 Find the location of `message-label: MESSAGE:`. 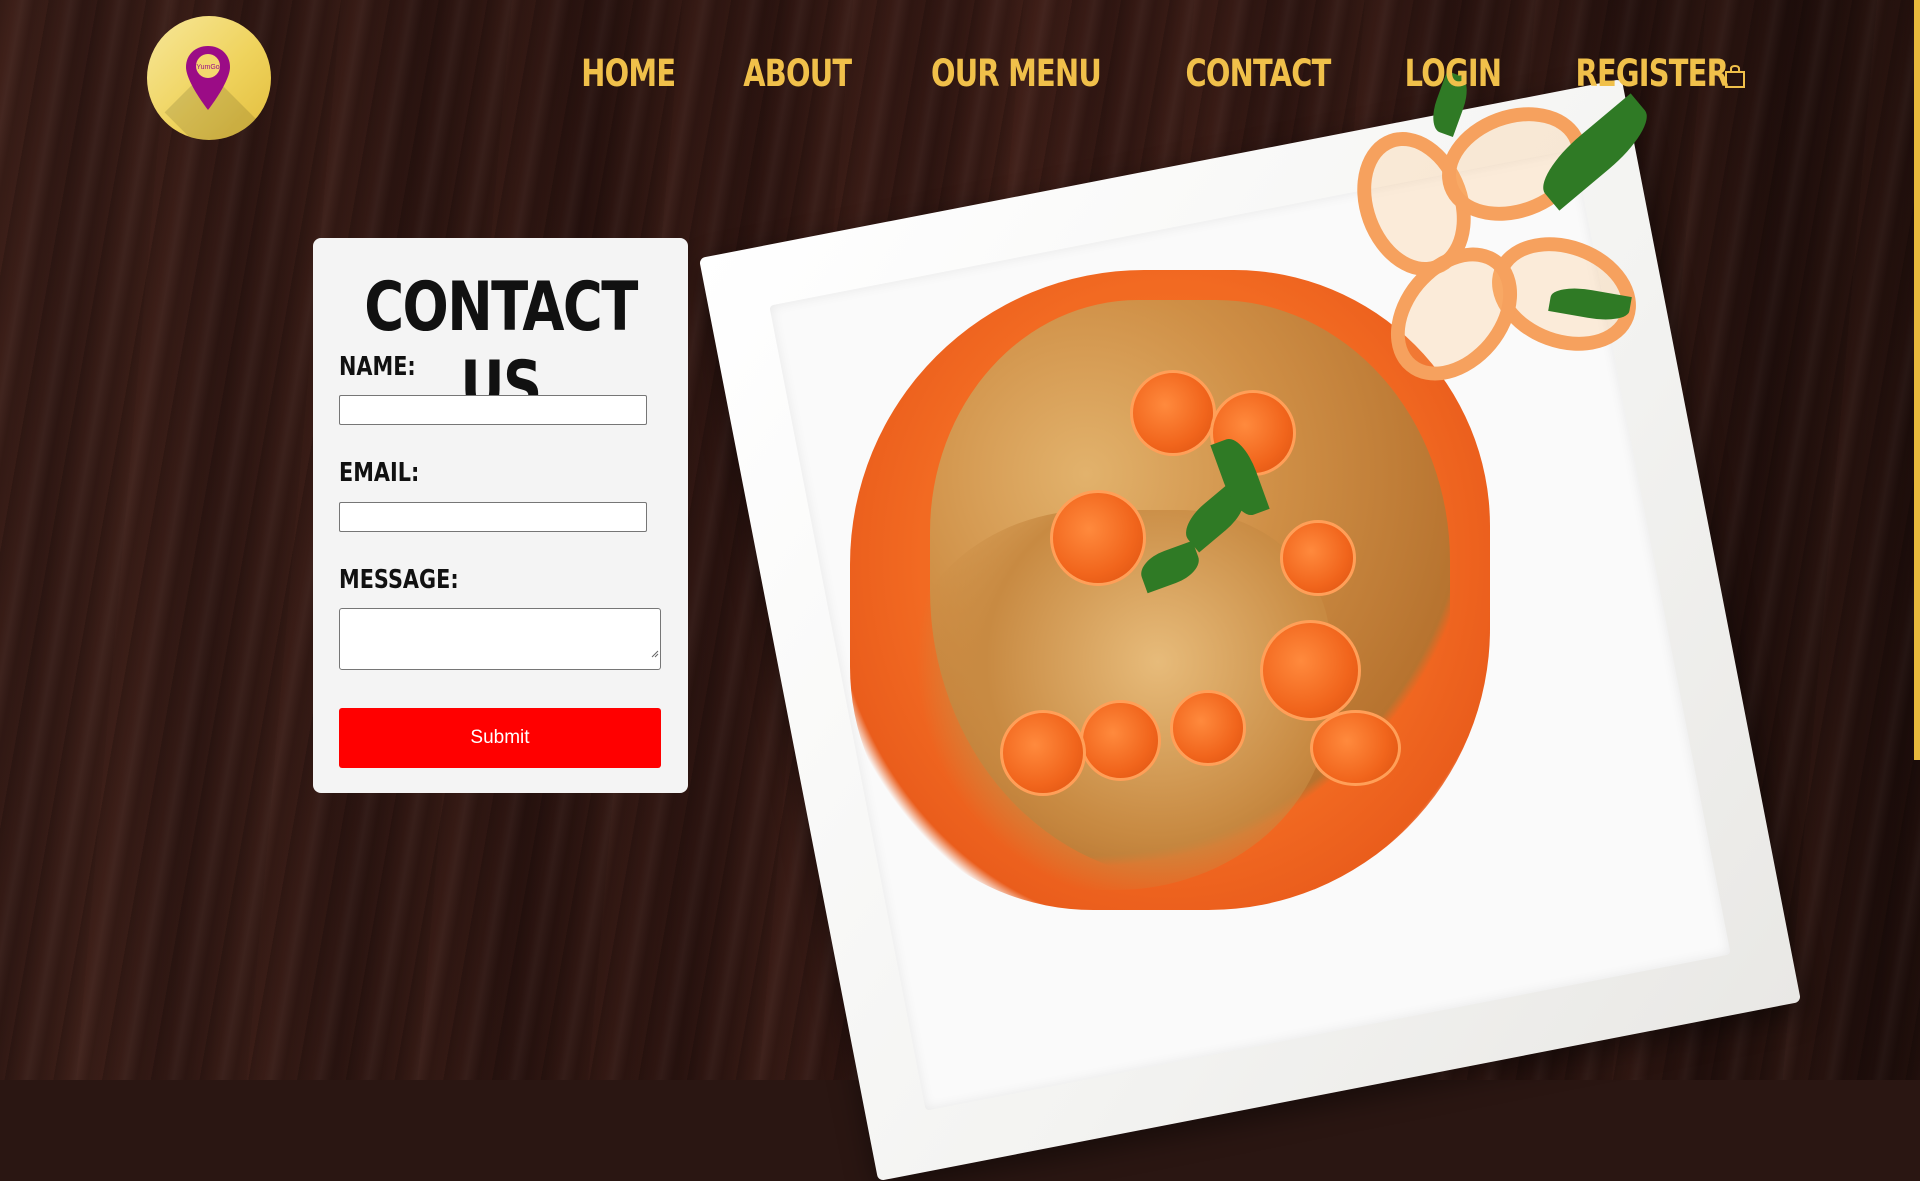

message-label: MESSAGE: is located at coordinates (399, 580).